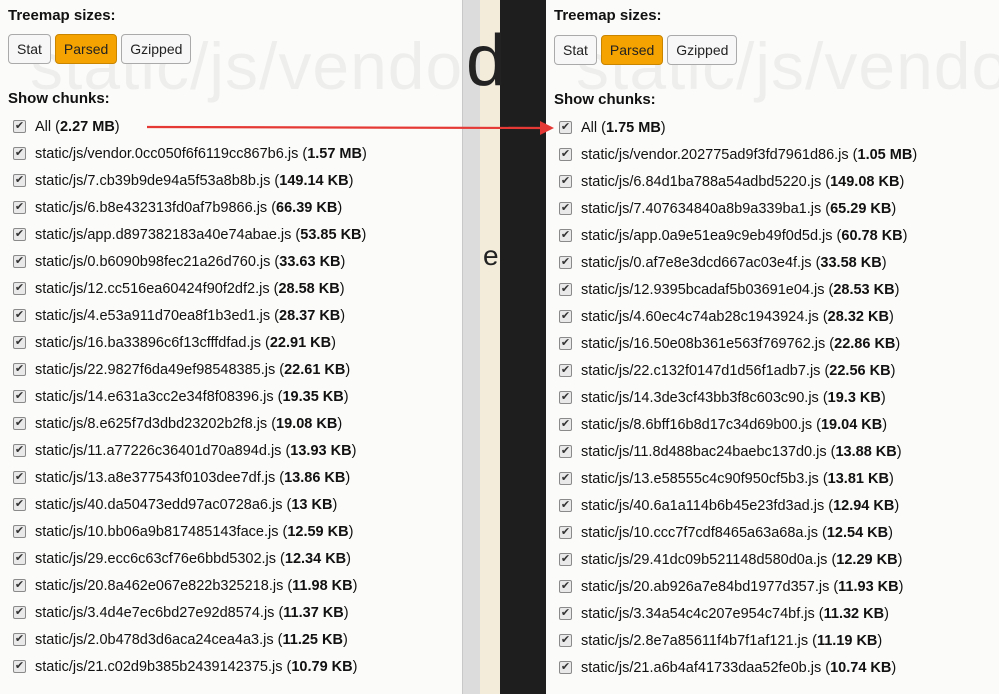 The width and height of the screenshot is (999, 694). Describe the element at coordinates (471, 347) in the screenshot. I see `scrollbar-track` at that location.